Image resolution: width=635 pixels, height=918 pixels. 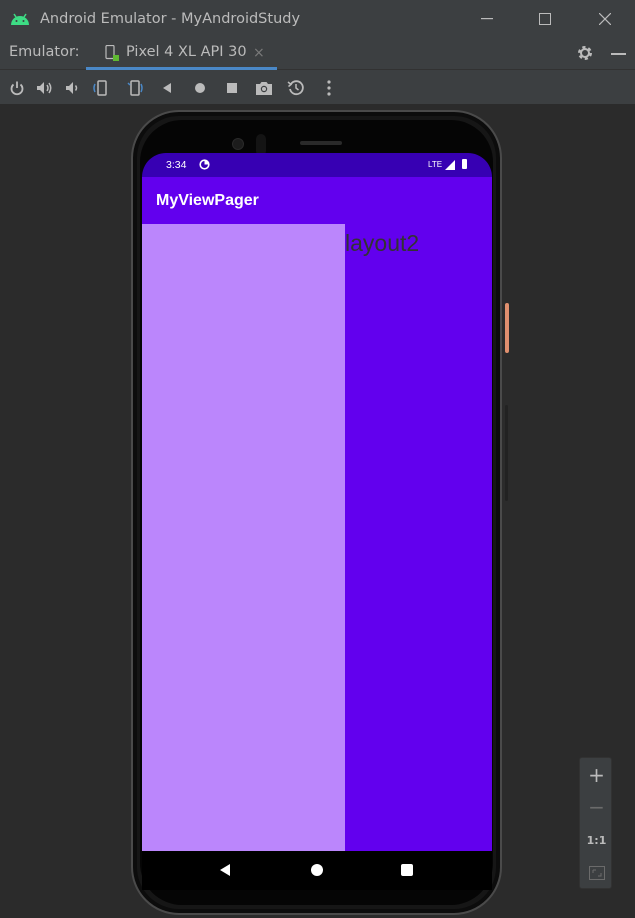 I want to click on rotate-right-button, so click(x=135, y=88).